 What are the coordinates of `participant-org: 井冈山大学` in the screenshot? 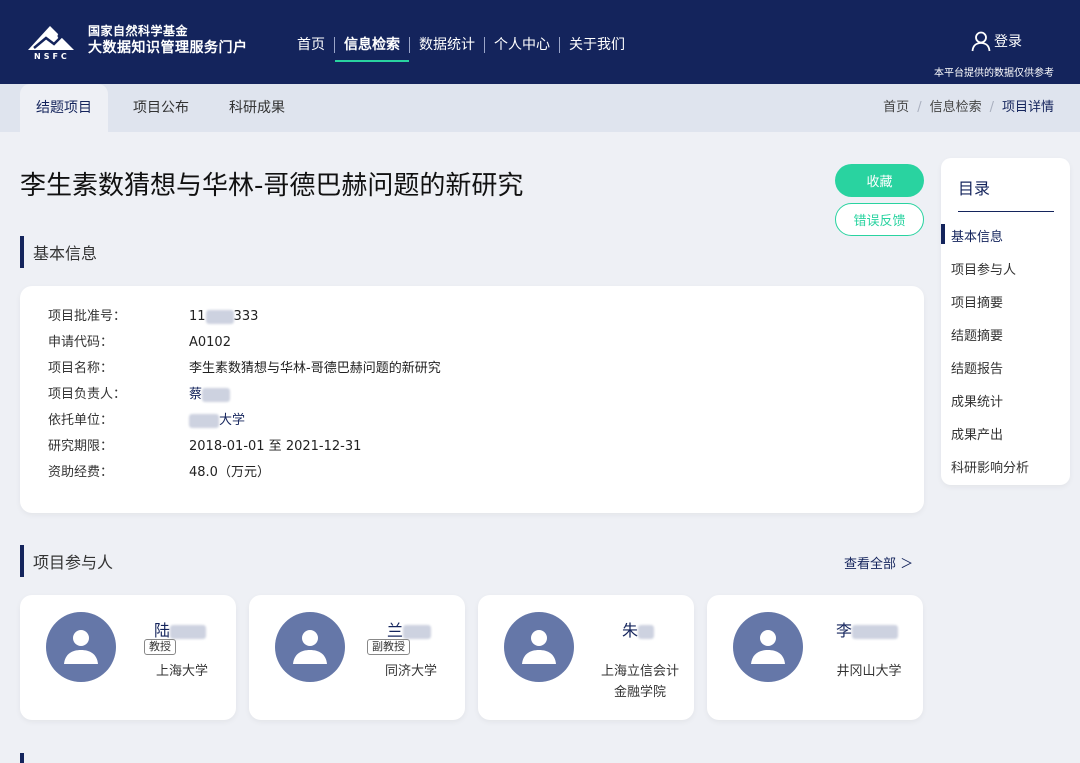 It's located at (869, 671).